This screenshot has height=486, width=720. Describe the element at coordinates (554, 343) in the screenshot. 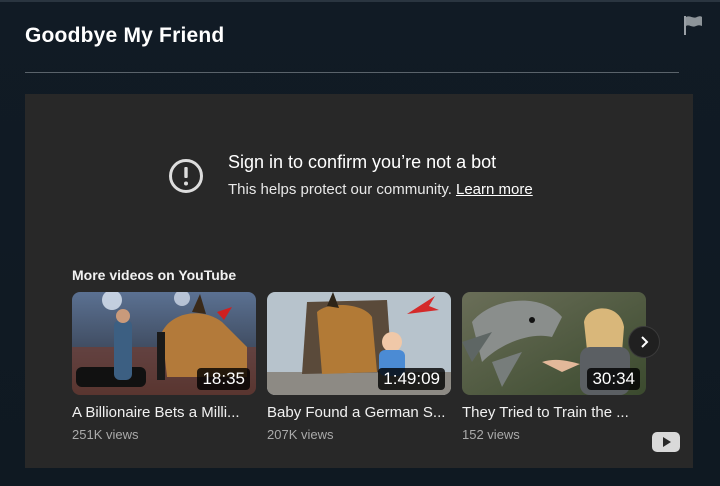

I see `video-thumbnail: 30:34` at that location.